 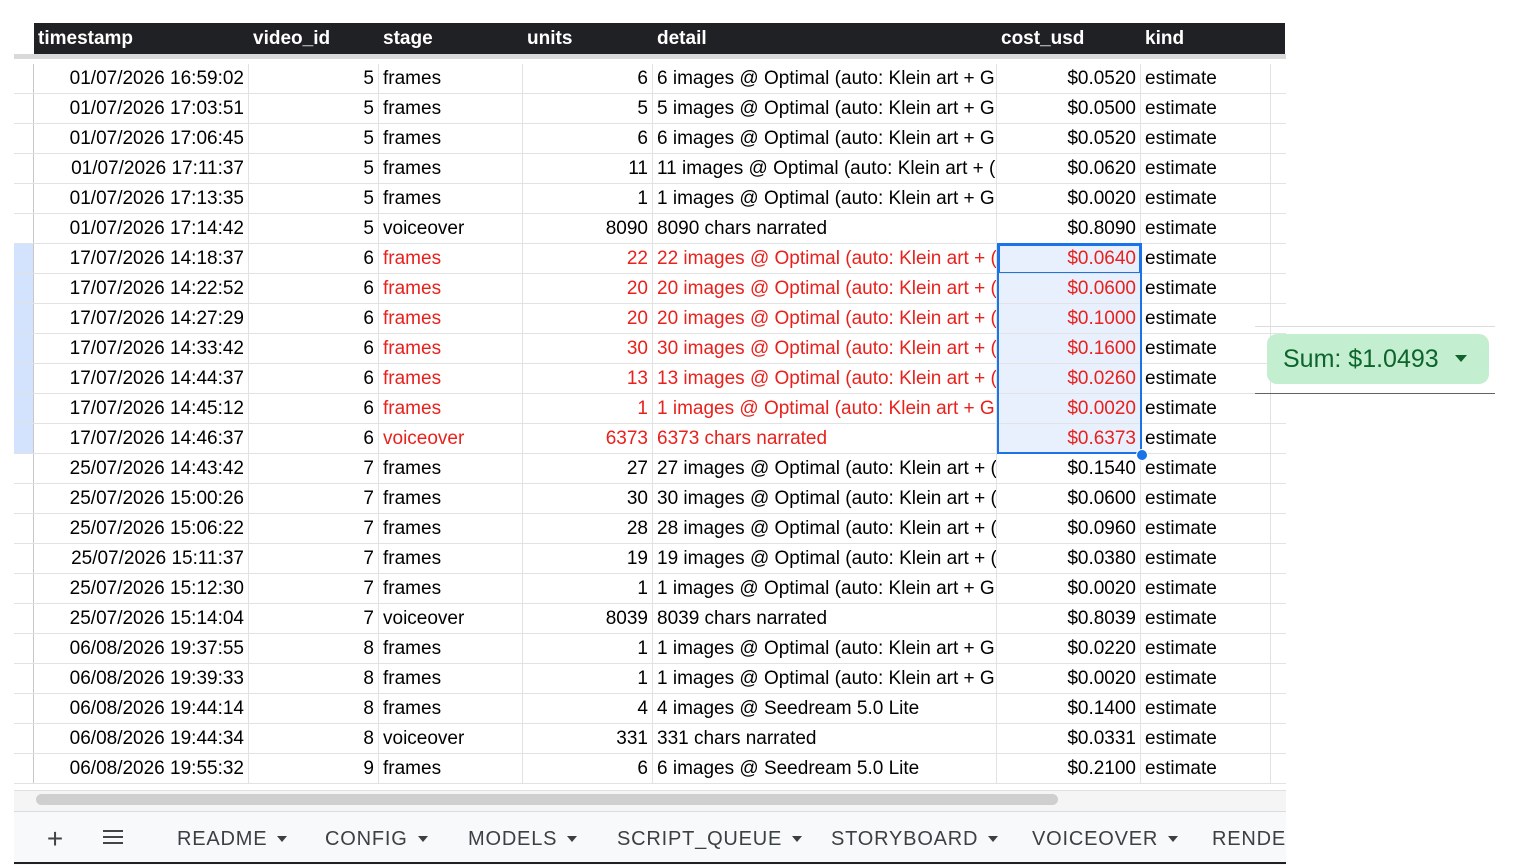 I want to click on horizontal-scrollbar-thumb, so click(x=547, y=799).